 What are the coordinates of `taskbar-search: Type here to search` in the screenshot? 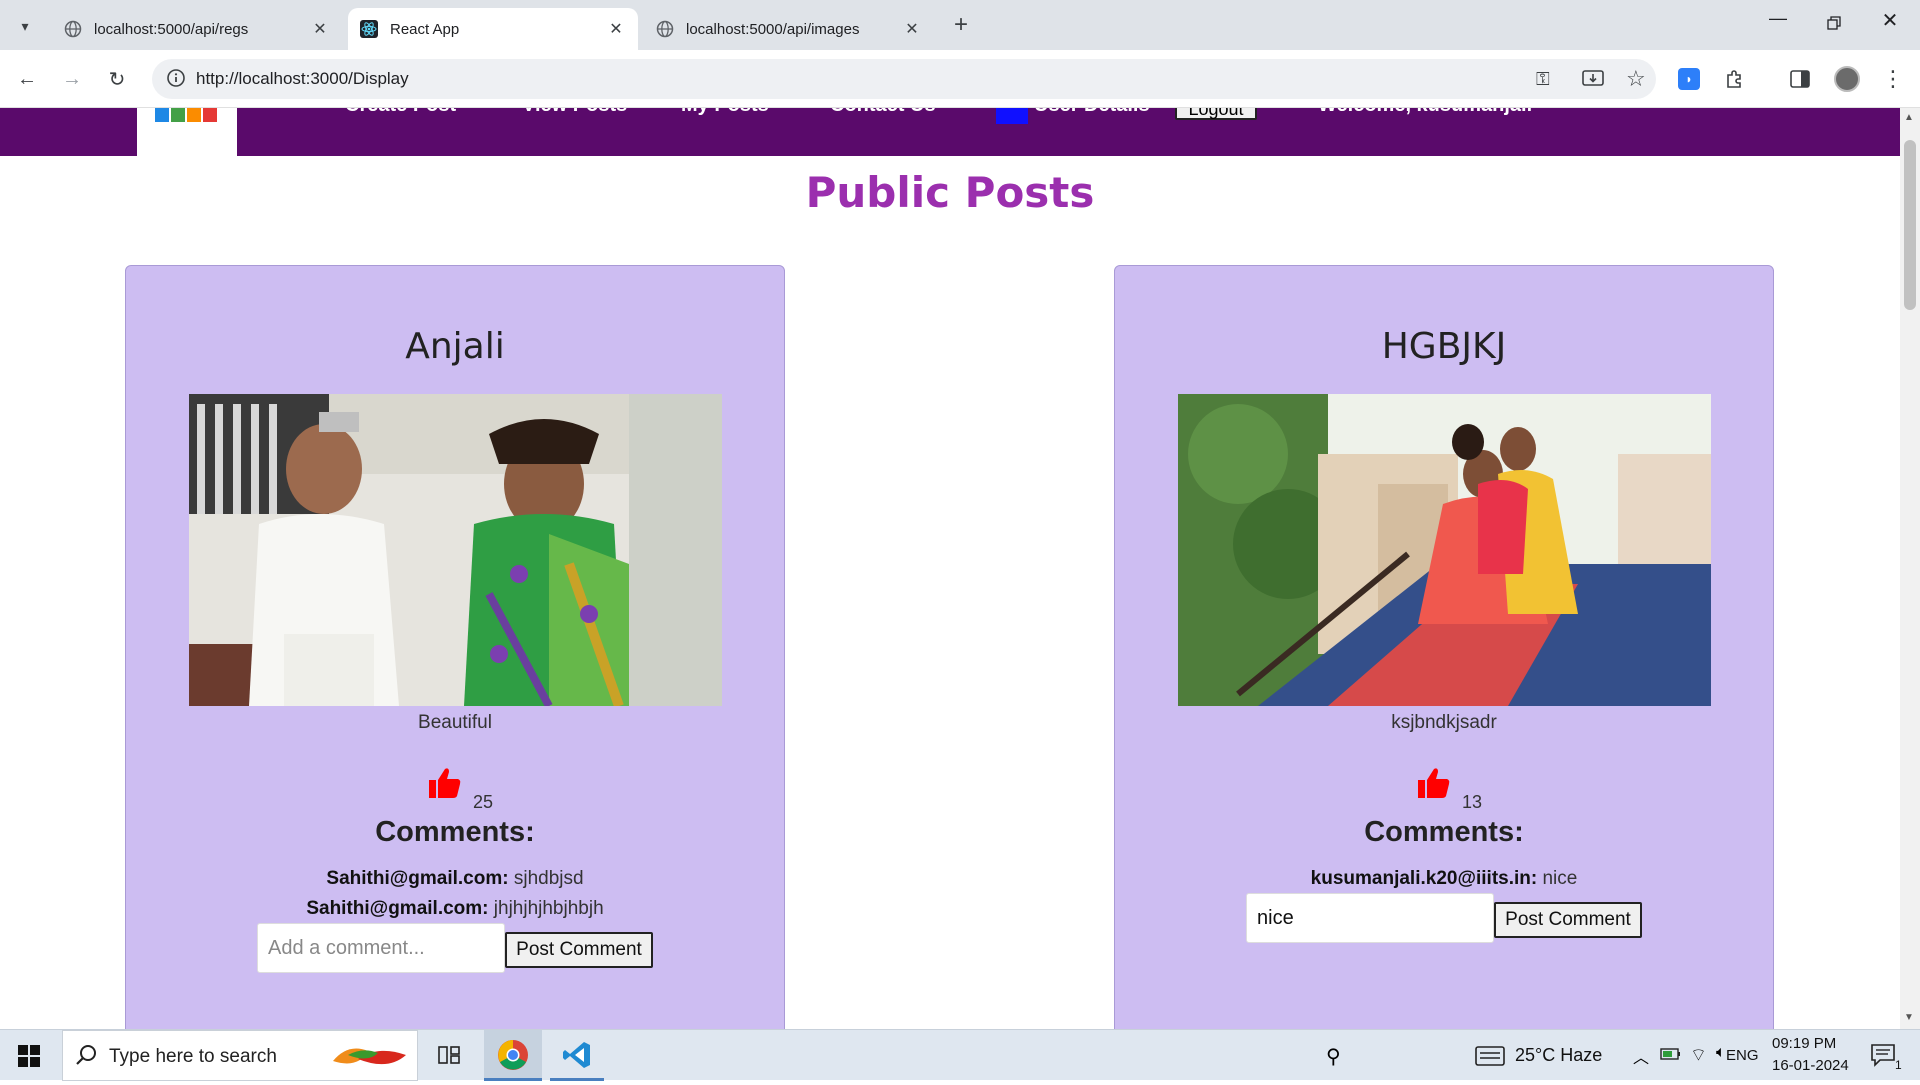 It's located at (240, 1055).